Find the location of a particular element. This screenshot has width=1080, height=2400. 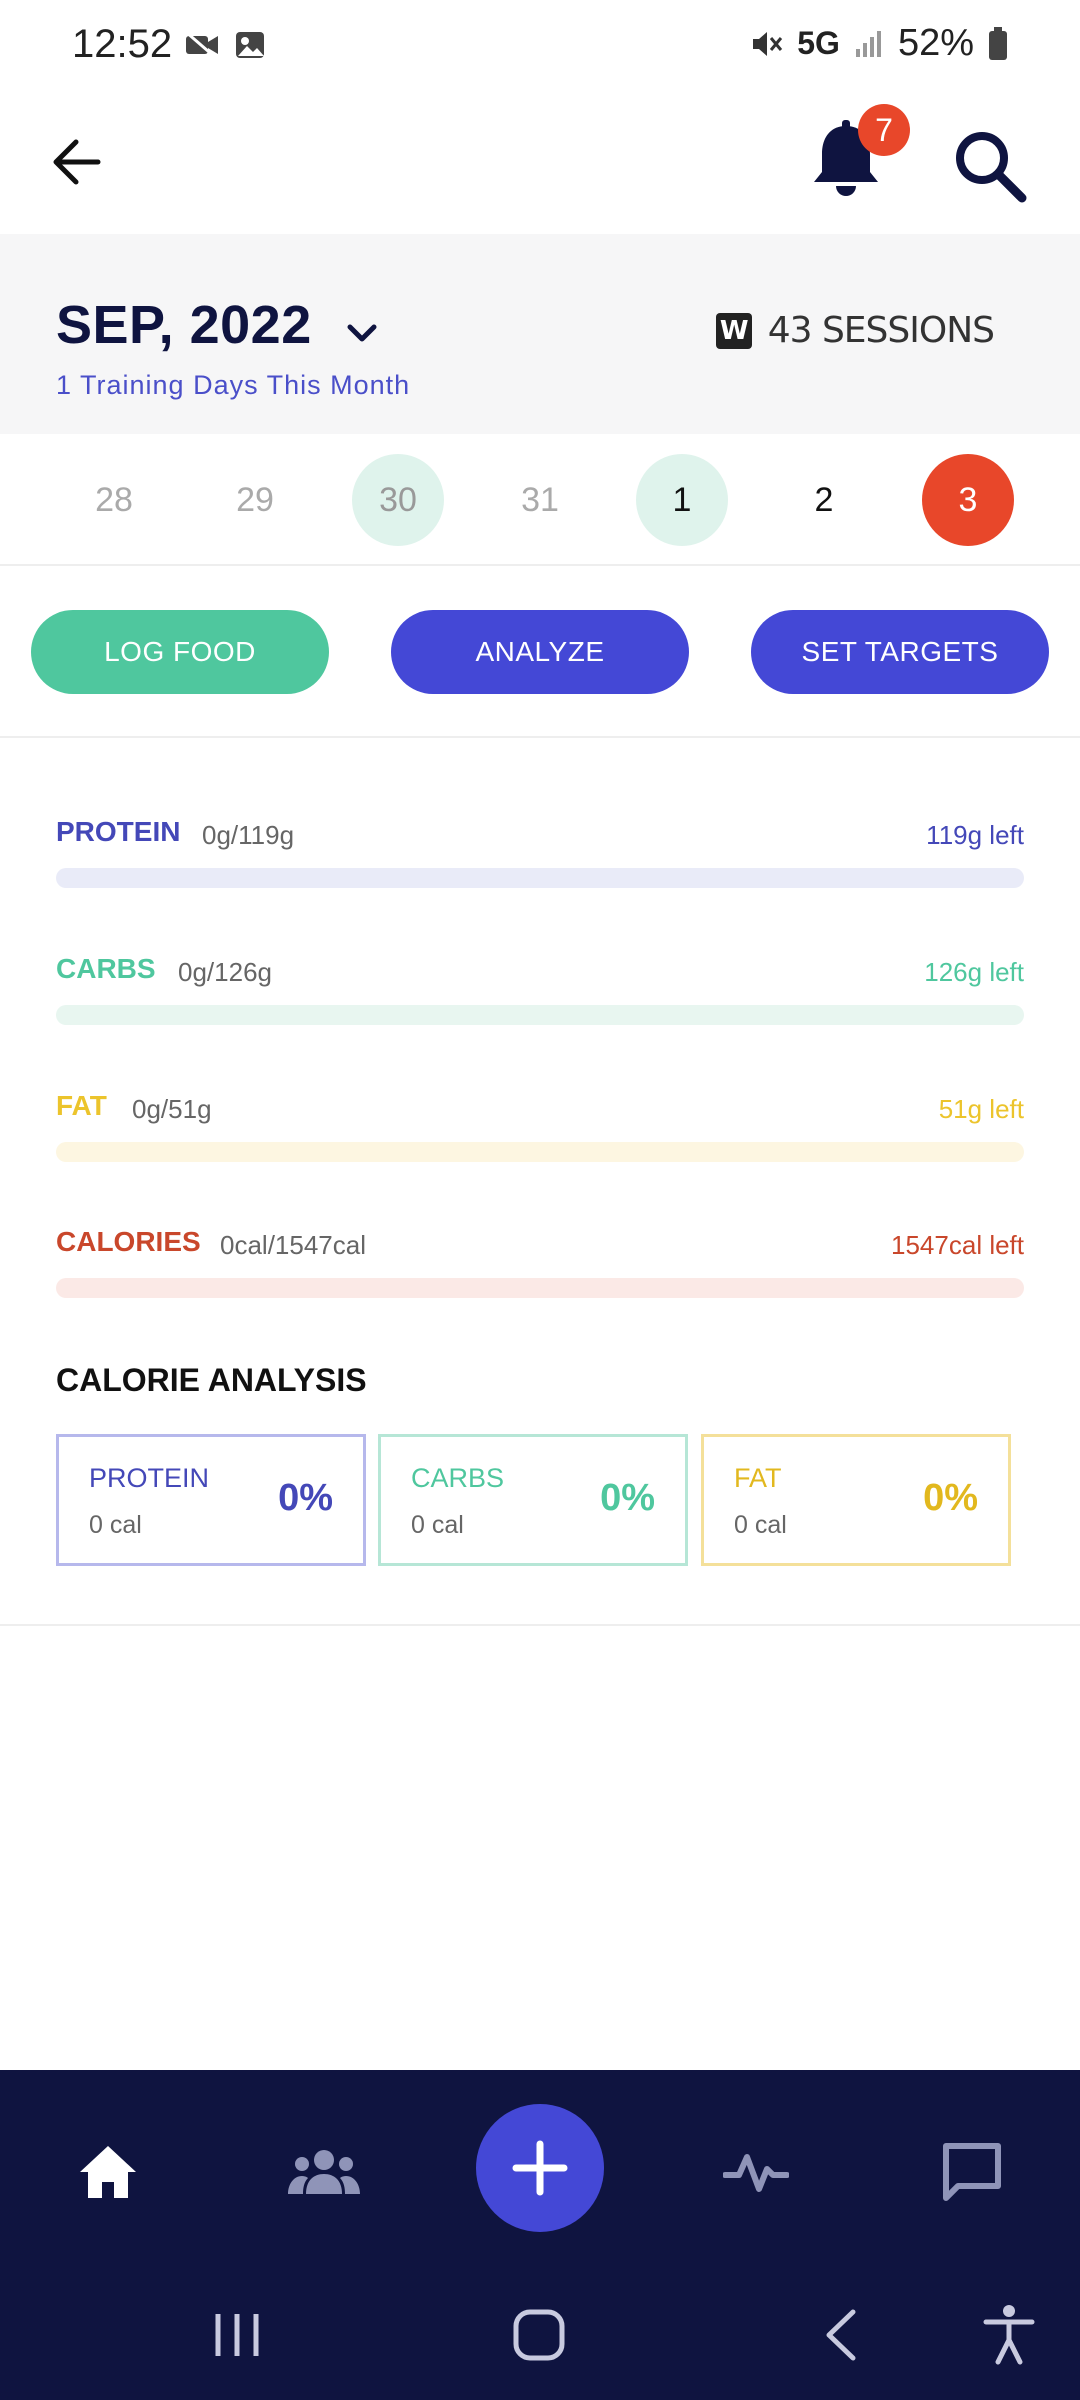

chat-icon is located at coordinates (972, 2172).